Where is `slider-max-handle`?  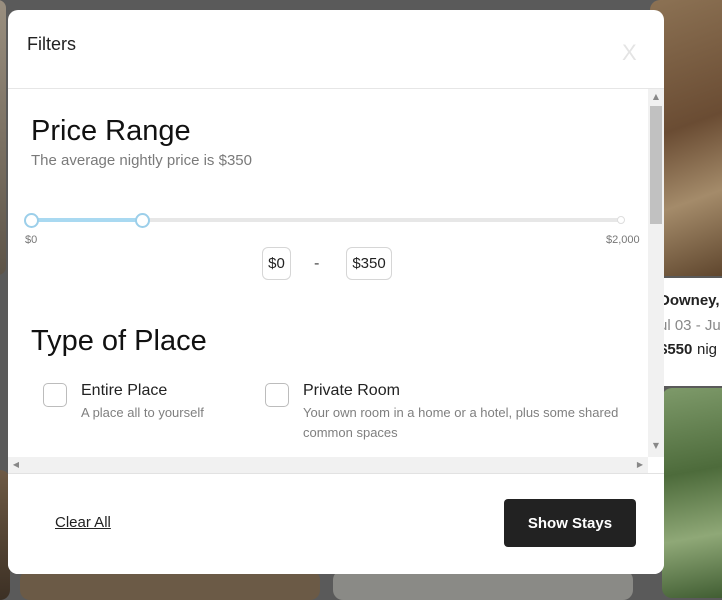
slider-max-handle is located at coordinates (143, 220).